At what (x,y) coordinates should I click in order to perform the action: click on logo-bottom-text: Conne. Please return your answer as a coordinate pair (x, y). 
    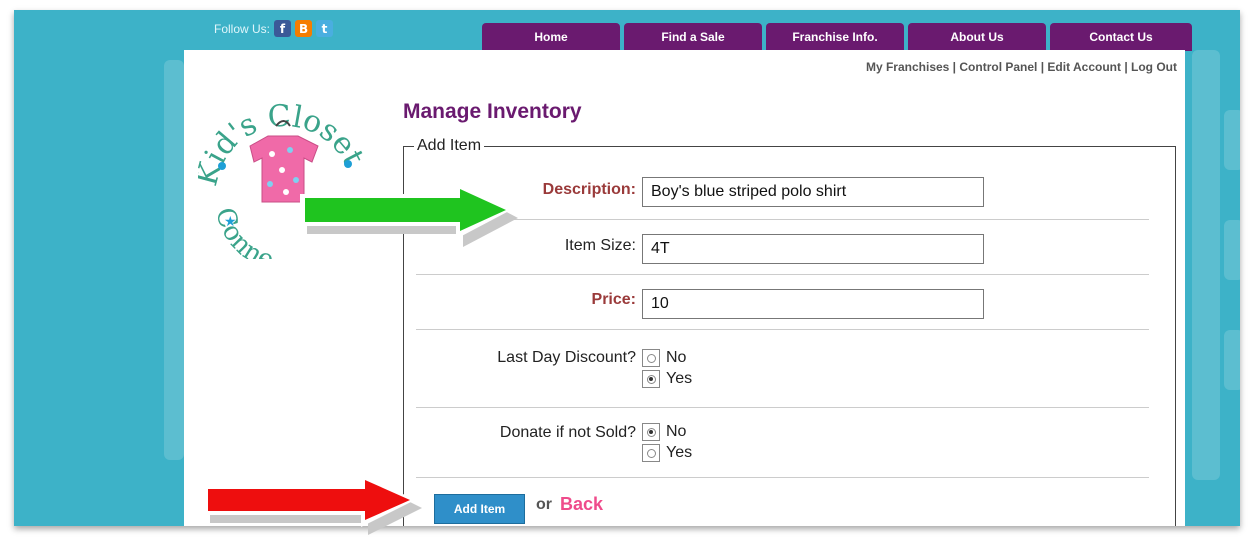
    Looking at the image, I should click on (243, 231).